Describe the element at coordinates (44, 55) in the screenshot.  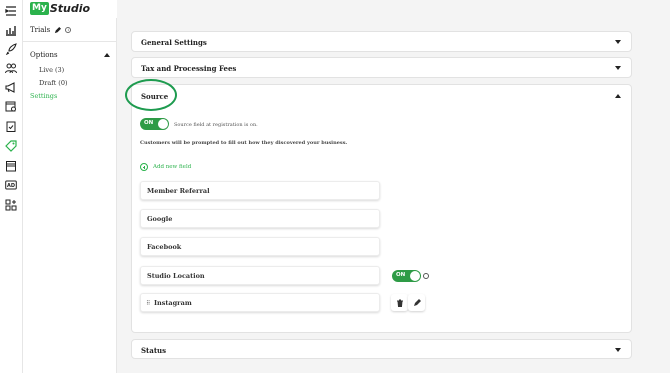
I see `options-label: Options` at that location.